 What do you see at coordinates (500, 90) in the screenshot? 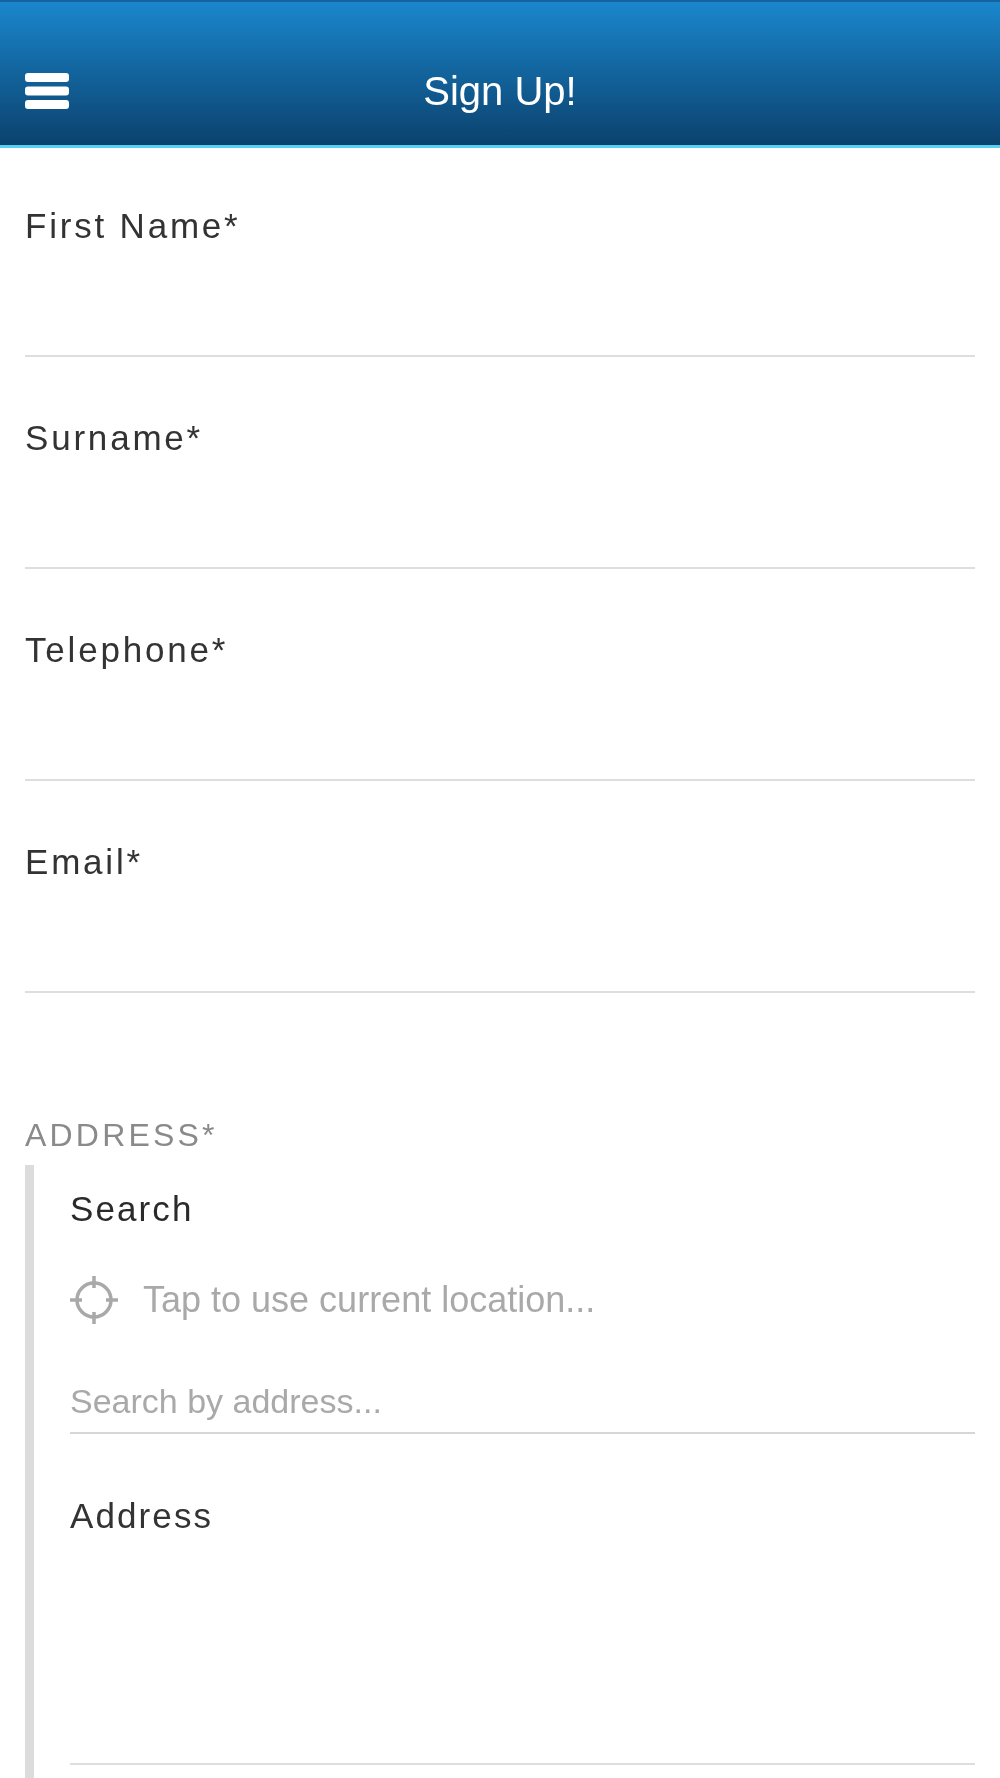
I see `page-title: Sign Up!` at bounding box center [500, 90].